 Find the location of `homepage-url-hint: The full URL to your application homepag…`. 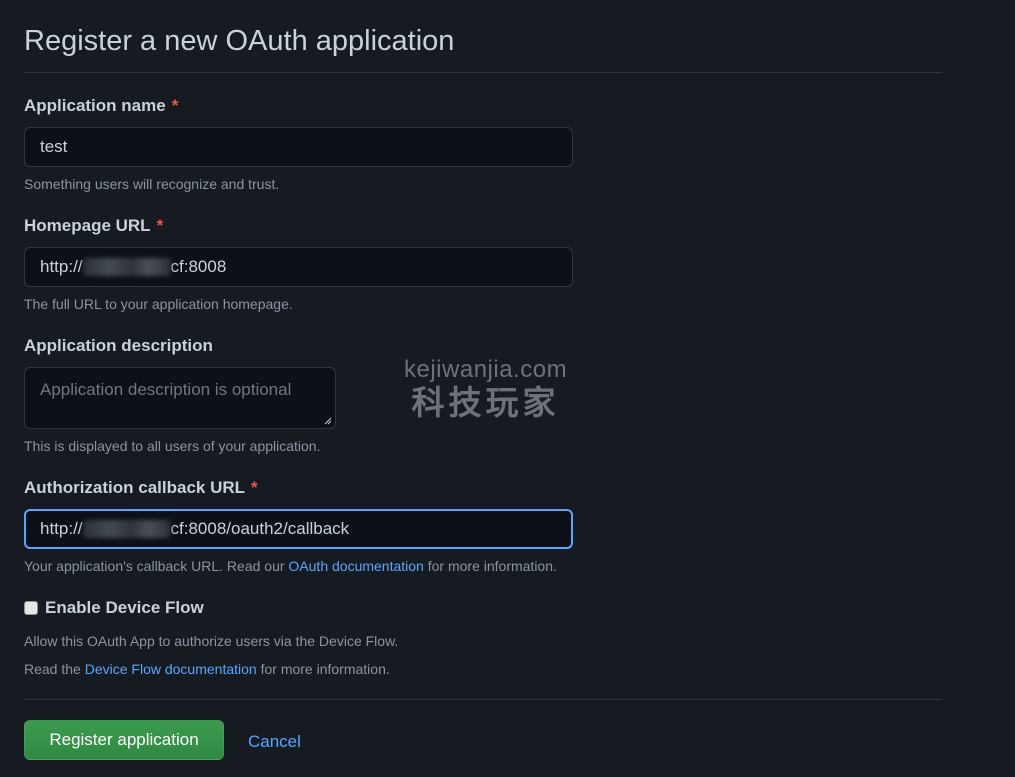

homepage-url-hint: The full URL to your application homepag… is located at coordinates (158, 304).